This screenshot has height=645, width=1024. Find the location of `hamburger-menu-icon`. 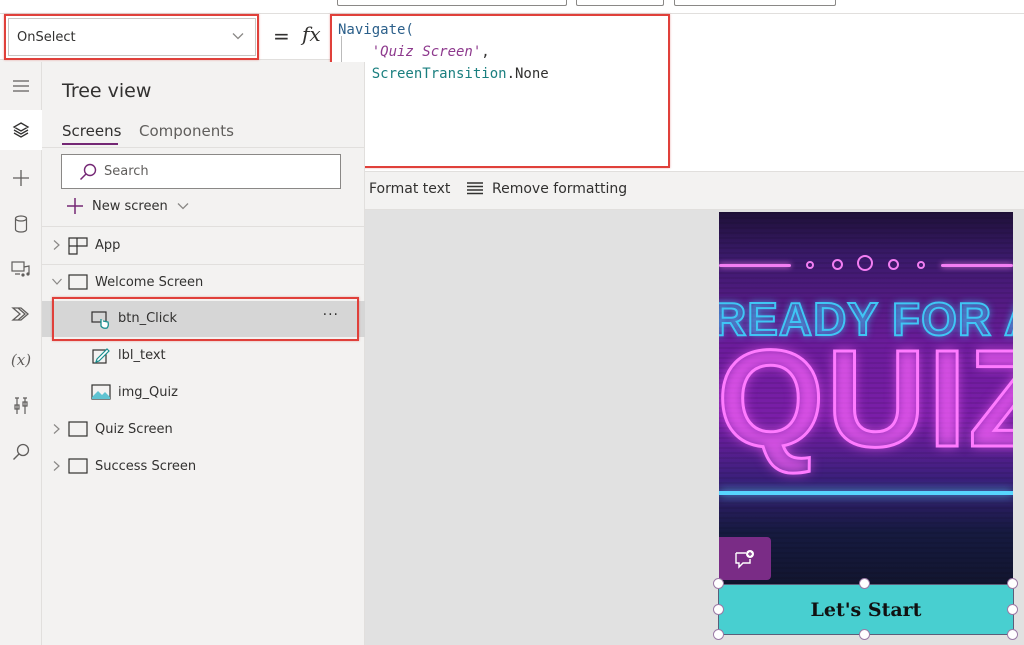

hamburger-menu-icon is located at coordinates (21, 86).